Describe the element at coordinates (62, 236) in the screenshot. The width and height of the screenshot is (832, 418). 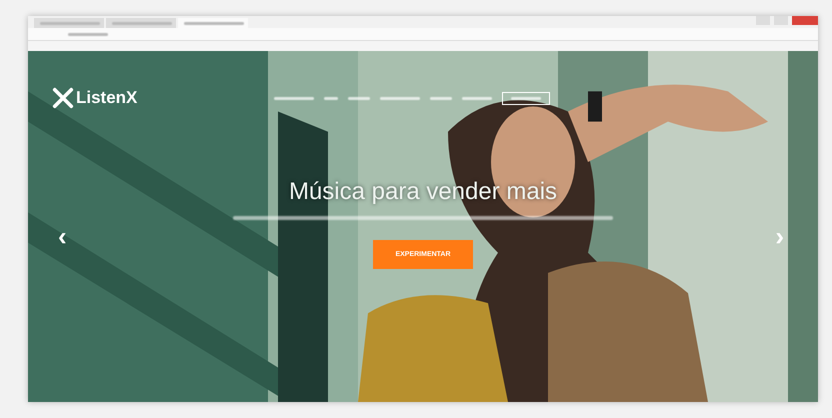
I see `previous-slide-button: ‹` at that location.